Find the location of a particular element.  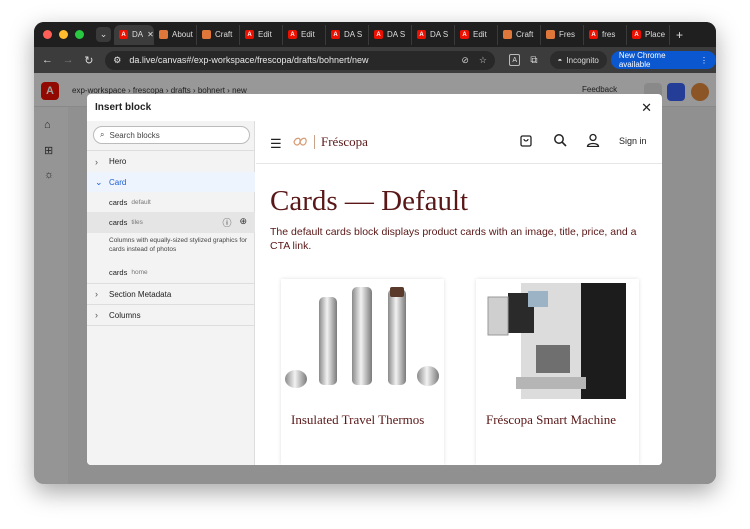

close-window-button is located at coordinates (47, 34).